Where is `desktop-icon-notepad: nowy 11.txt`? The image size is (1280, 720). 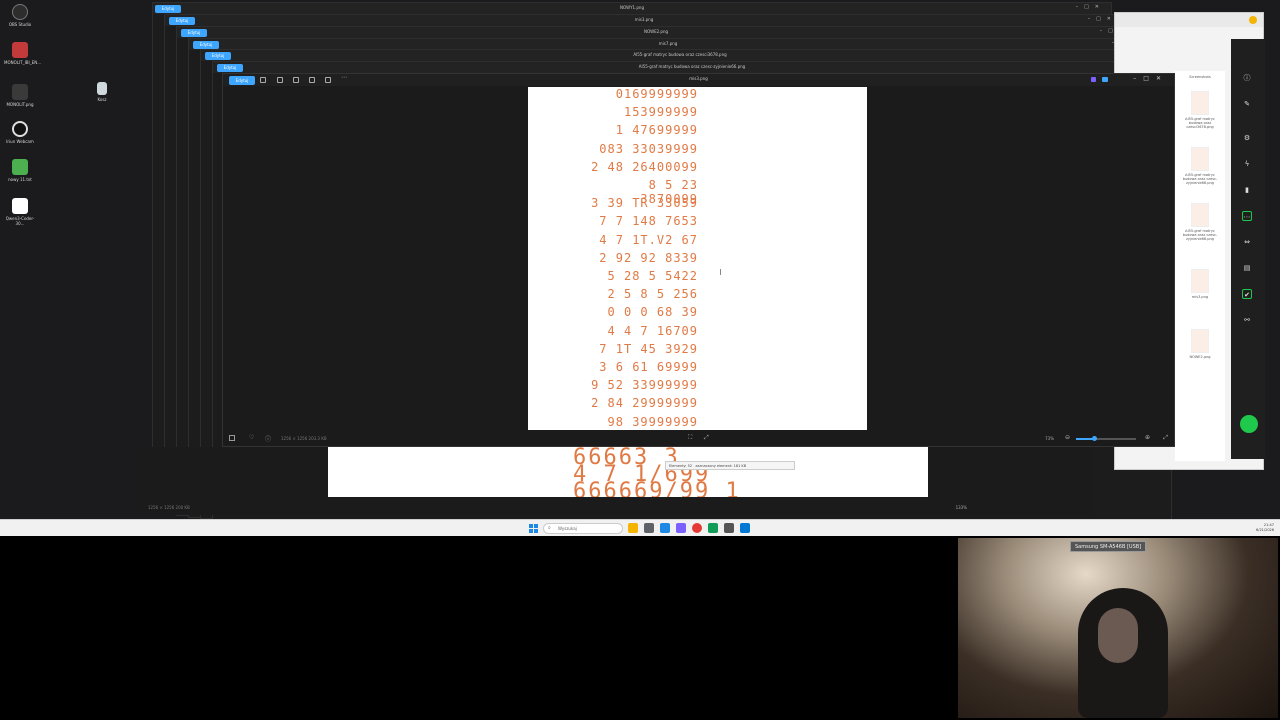 desktop-icon-notepad: nowy 11.txt is located at coordinates (20, 170).